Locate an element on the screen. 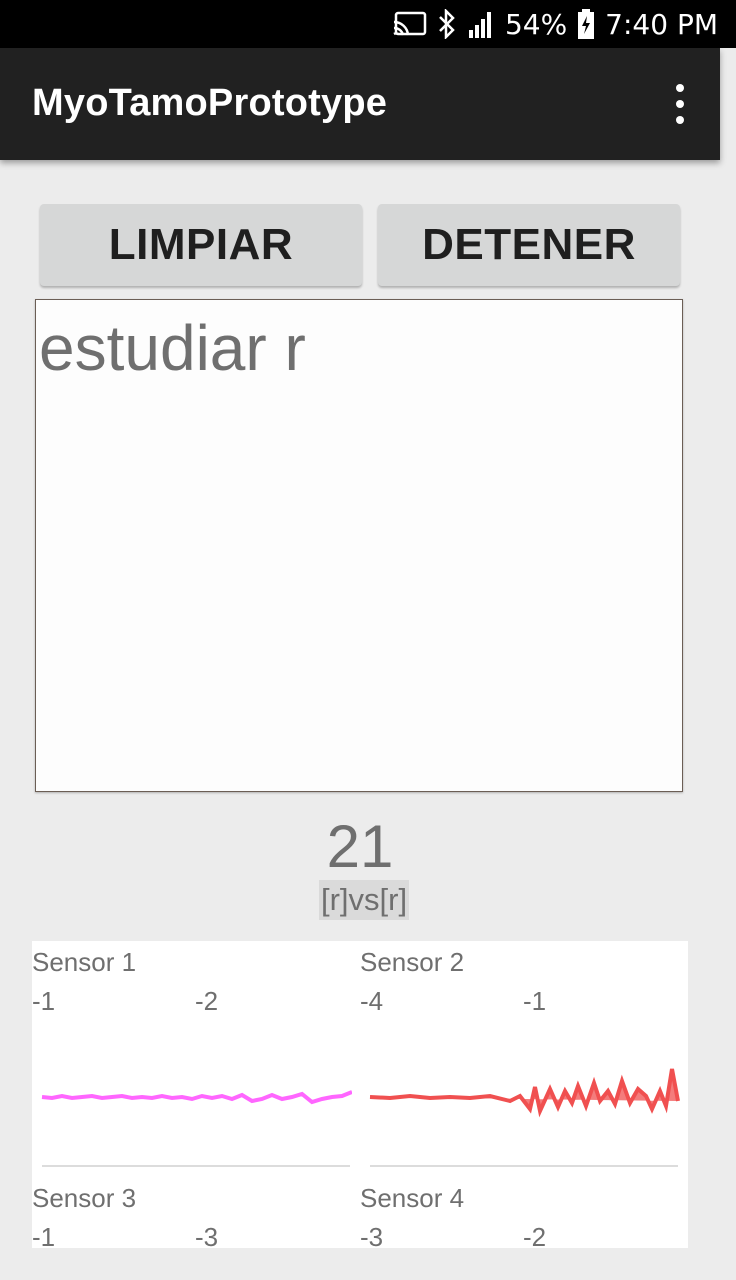  sensor-1-graph is located at coordinates (196, 1128).